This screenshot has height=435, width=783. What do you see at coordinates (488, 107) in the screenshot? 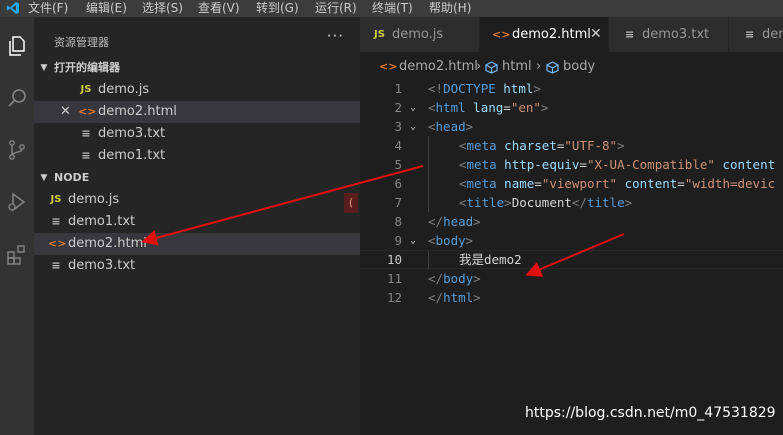
I see `code-text: <html lang="en">` at bounding box center [488, 107].